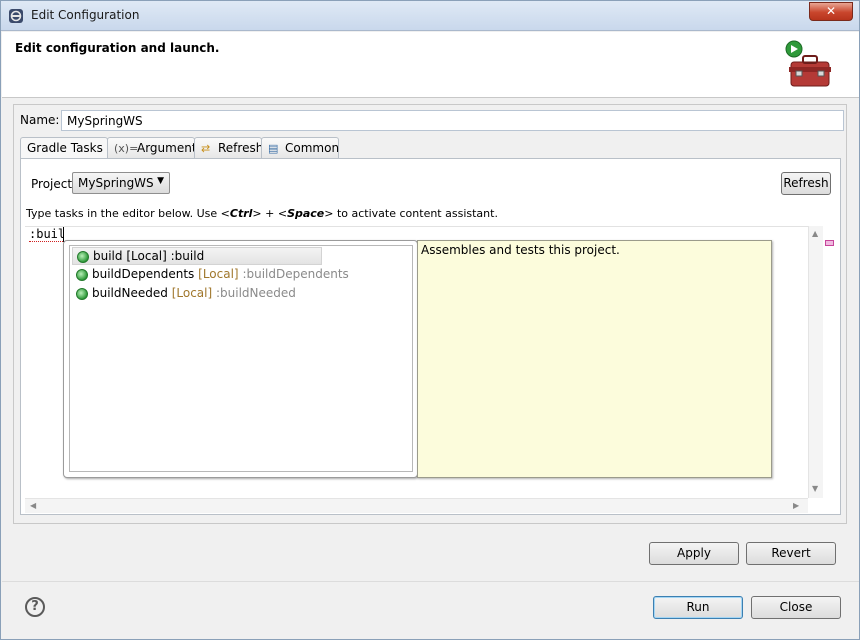 Image resolution: width=860 pixels, height=640 pixels. What do you see at coordinates (430, 65) in the screenshot?
I see `dialog-header: Edit configuration and launch.` at bounding box center [430, 65].